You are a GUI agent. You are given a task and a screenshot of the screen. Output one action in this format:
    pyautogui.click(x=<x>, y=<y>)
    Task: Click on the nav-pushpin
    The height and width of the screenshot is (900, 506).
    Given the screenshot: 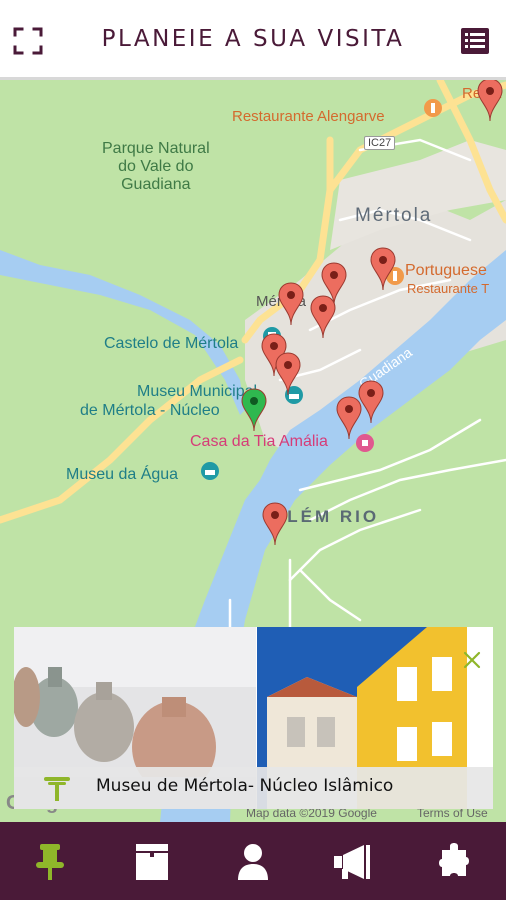 What is the action you would take?
    pyautogui.click(x=50, y=862)
    